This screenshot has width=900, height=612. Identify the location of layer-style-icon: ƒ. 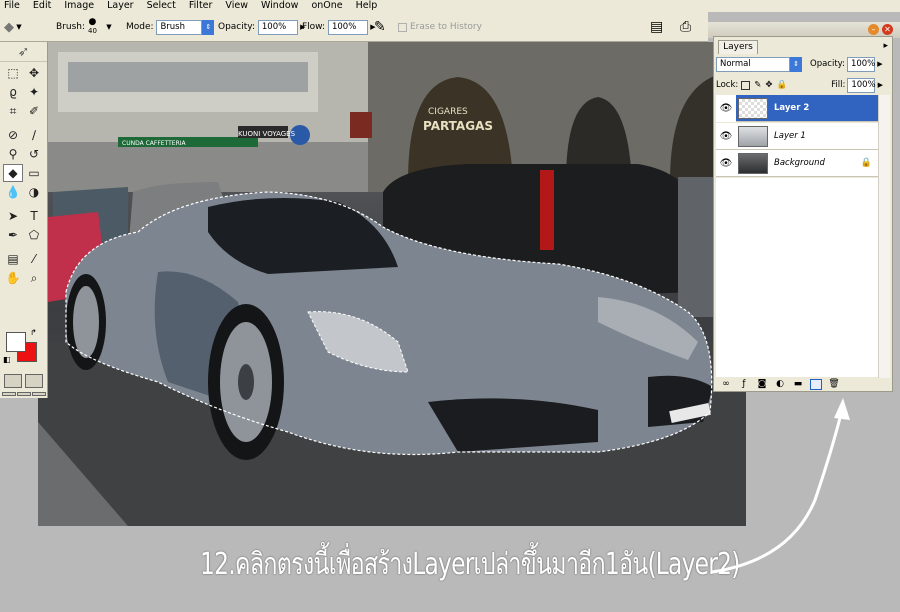
(744, 384).